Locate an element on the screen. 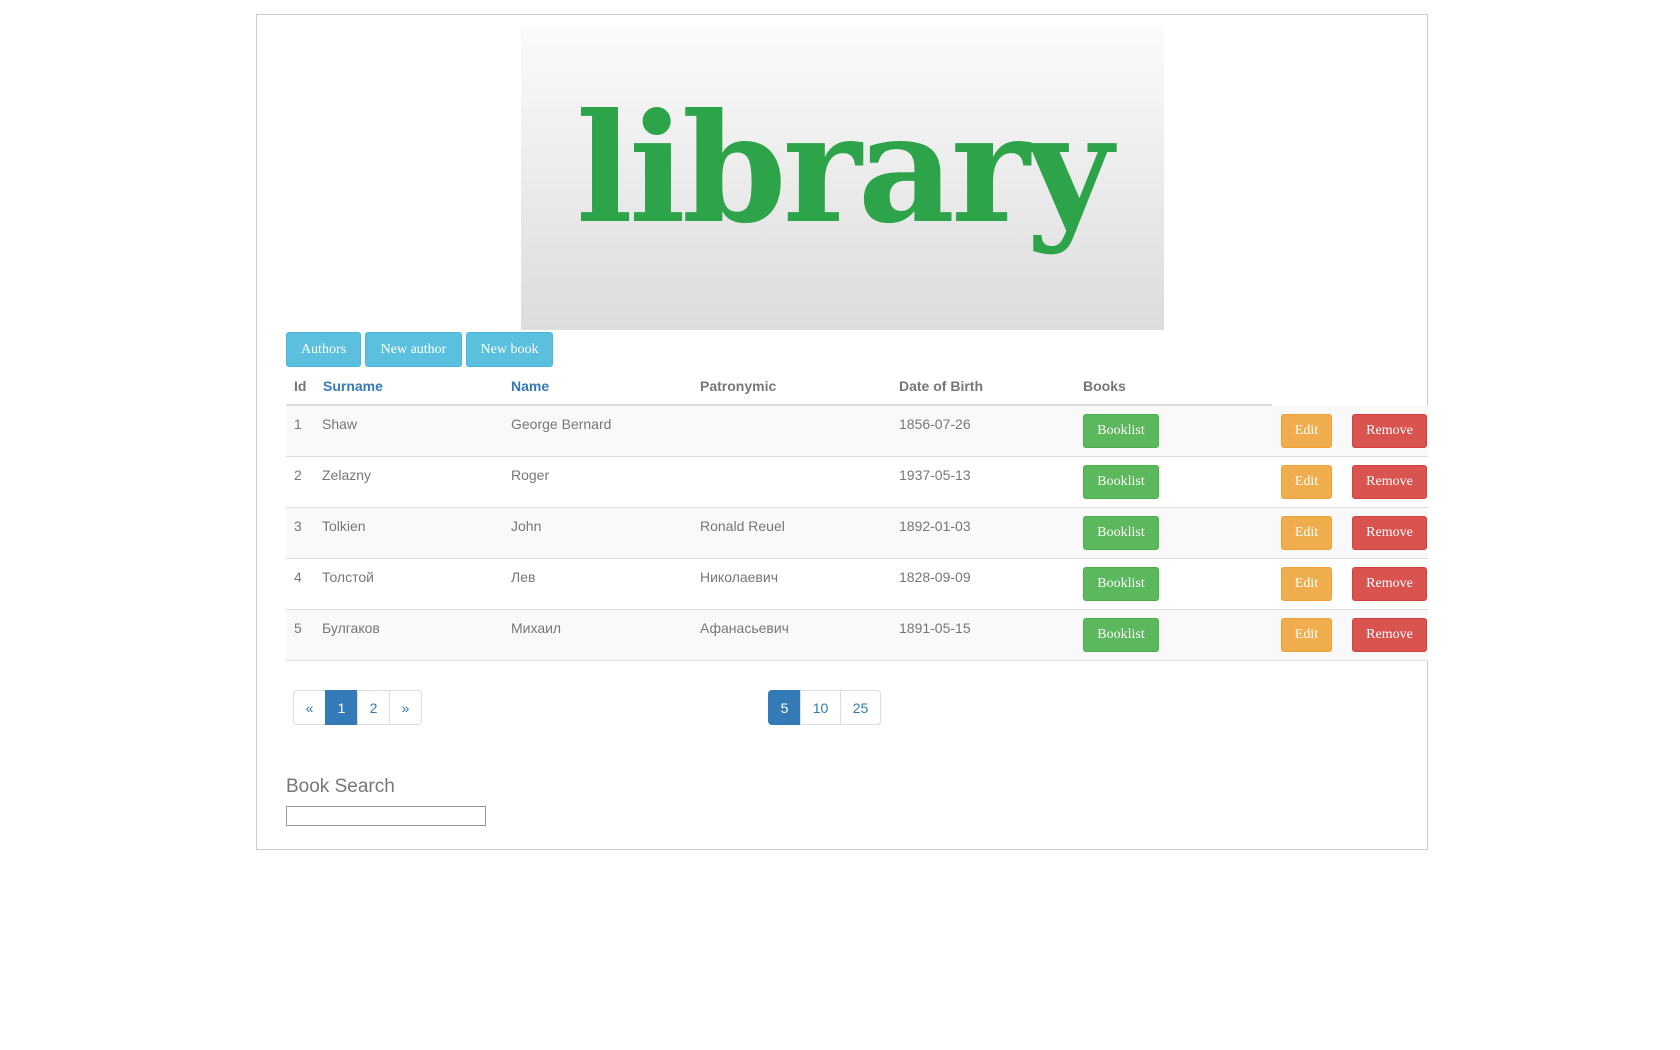 Image resolution: width=1680 pixels, height=1050 pixels. cell-date-of-birth: 1828-09-09 is located at coordinates (935, 577).